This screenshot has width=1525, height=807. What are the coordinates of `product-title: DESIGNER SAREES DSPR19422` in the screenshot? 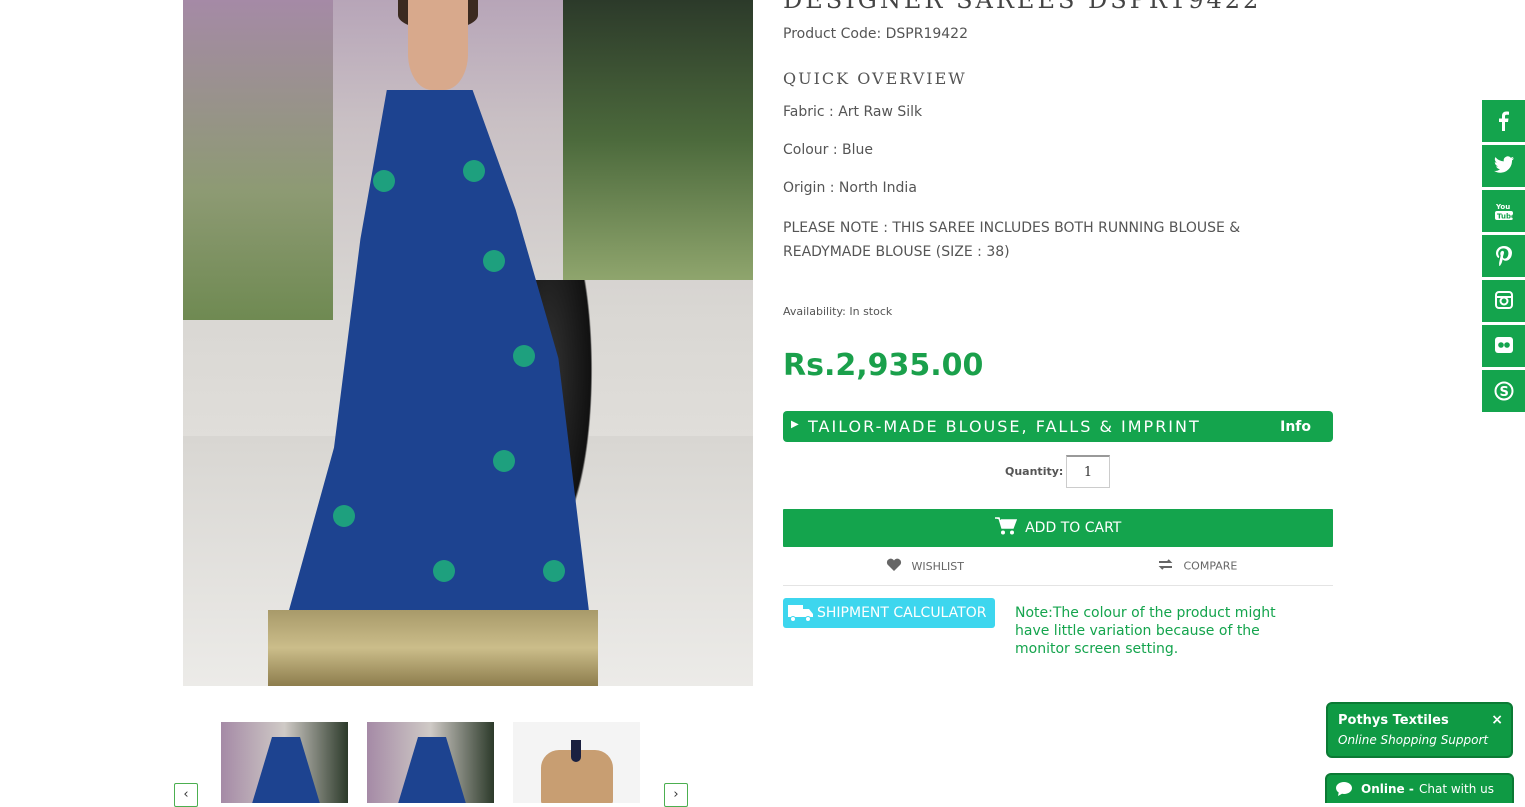 It's located at (1022, 7).